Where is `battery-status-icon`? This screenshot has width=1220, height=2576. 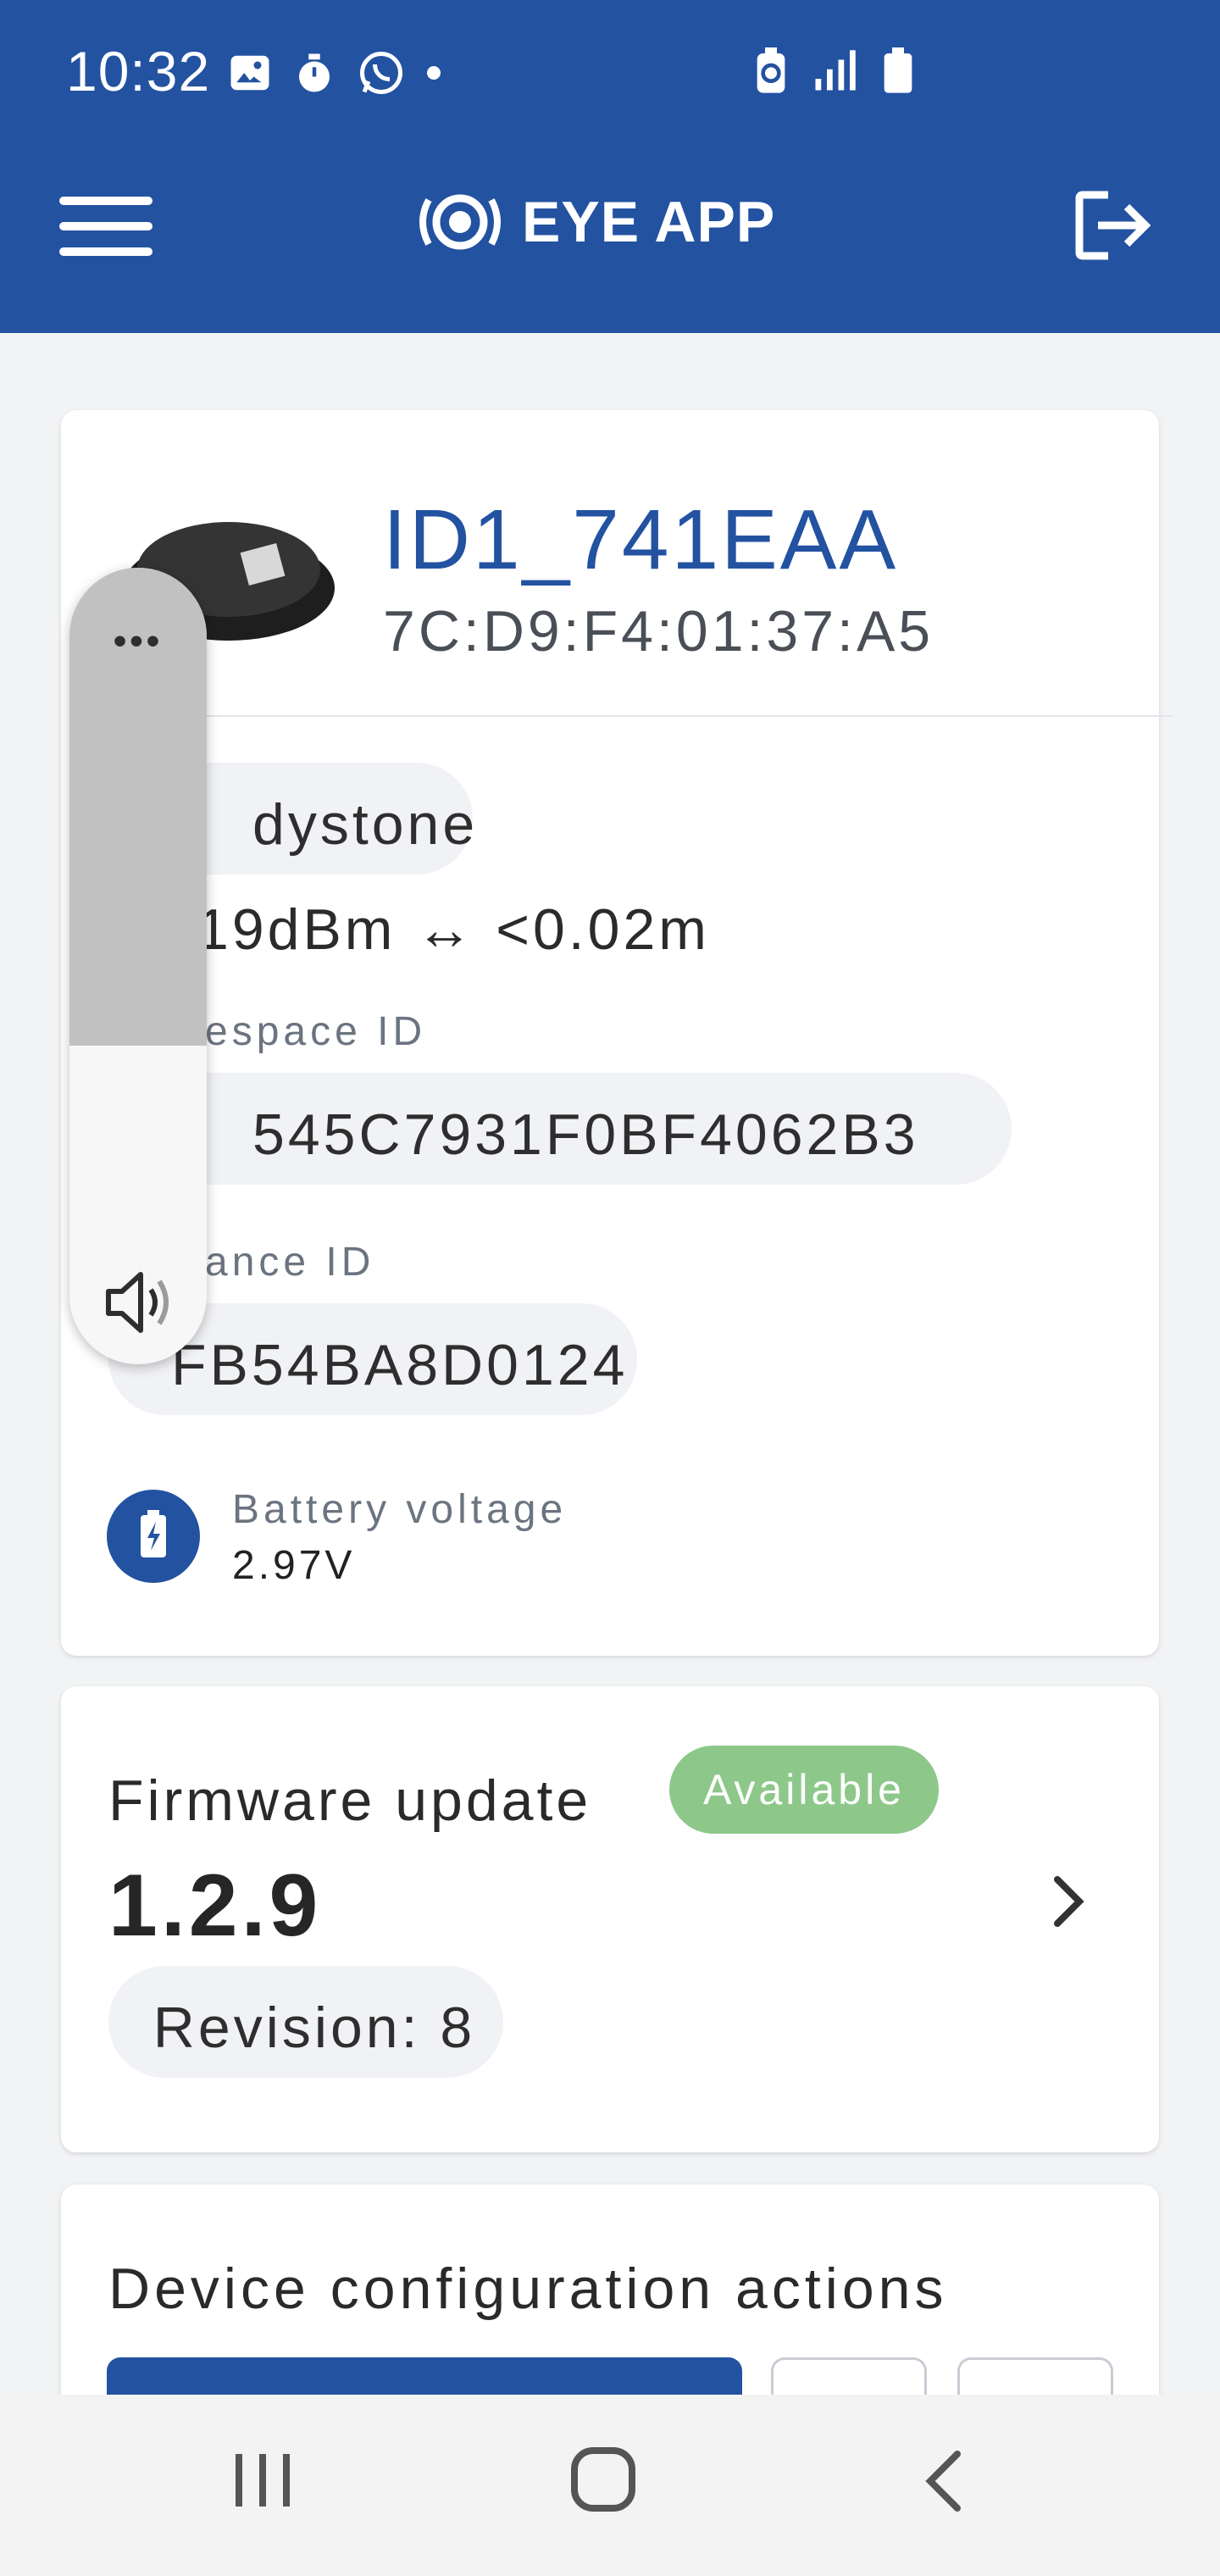
battery-status-icon is located at coordinates (153, 1536).